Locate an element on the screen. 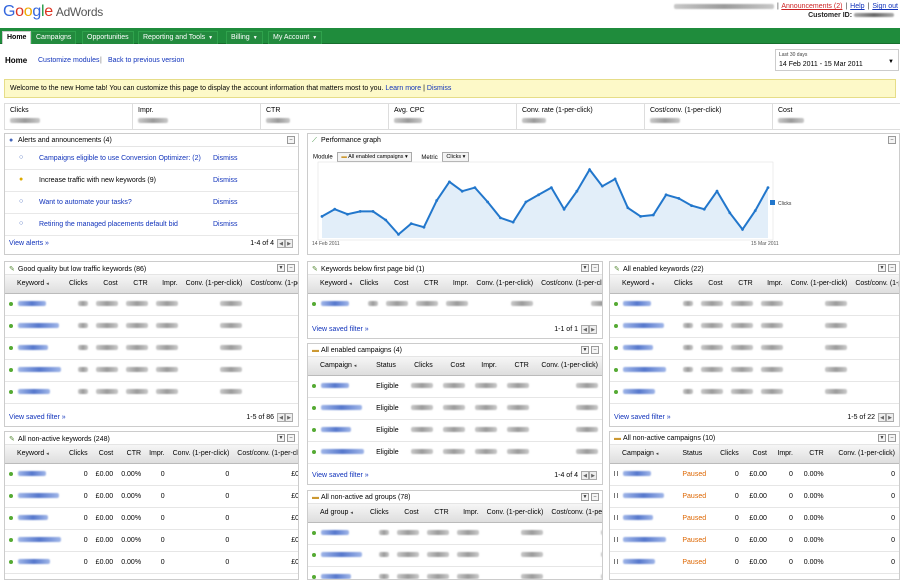  tab-opportunities: Opportunities is located at coordinates (108, 37).